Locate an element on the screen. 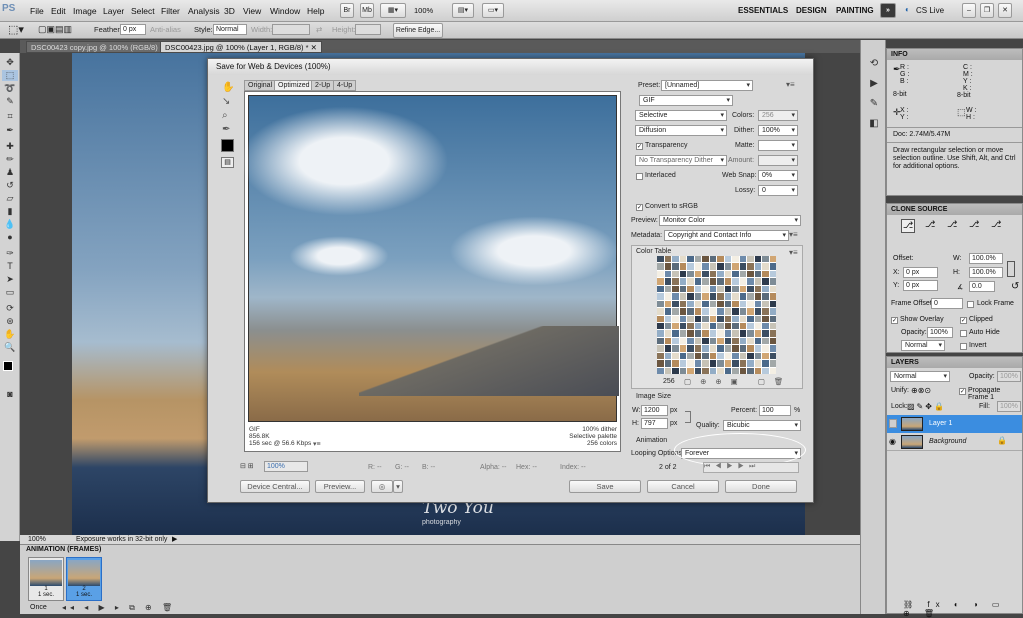 The image size is (1023, 618). menu-layer: Layer is located at coordinates (113, 11).